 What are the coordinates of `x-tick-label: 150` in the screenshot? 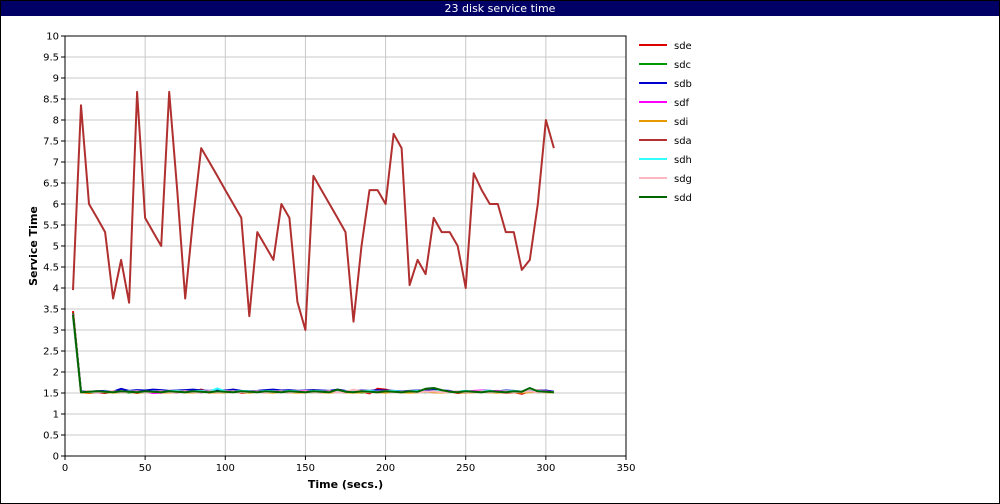 It's located at (305, 468).